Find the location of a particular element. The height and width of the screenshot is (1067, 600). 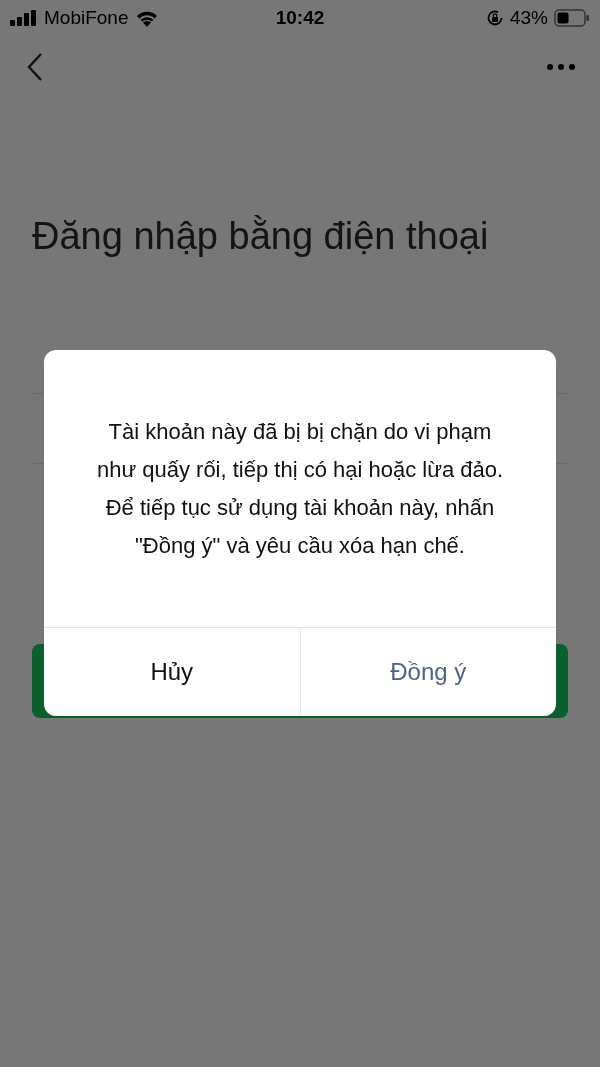

confirm-button: Đồng ý is located at coordinates (427, 672).